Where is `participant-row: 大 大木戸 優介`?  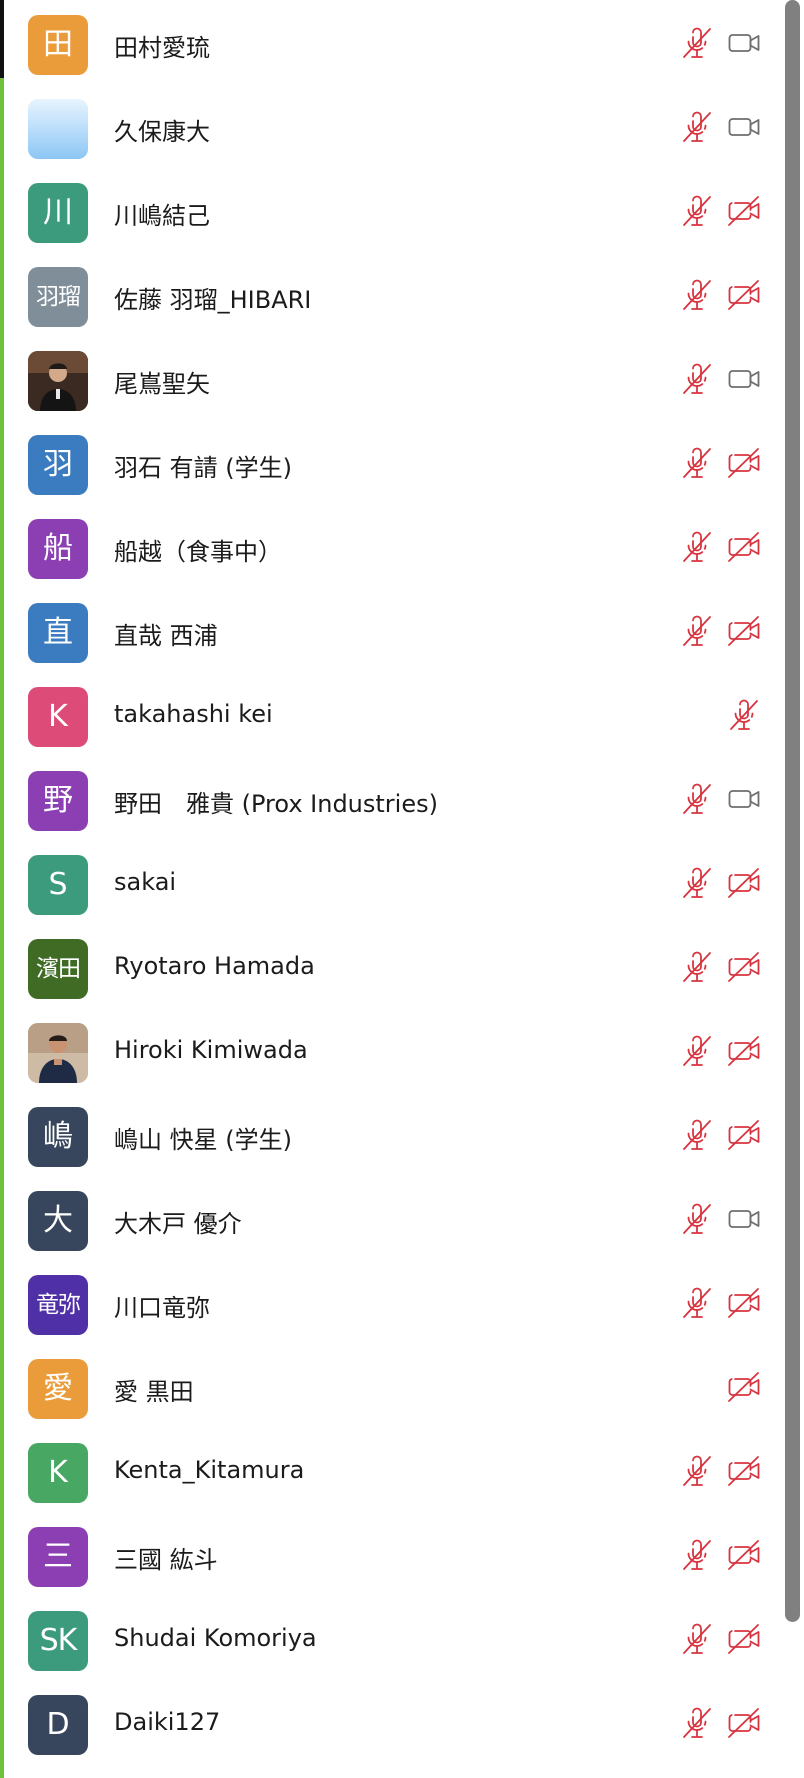
participant-row: 大 大木戸 優介 is located at coordinates (391, 1218).